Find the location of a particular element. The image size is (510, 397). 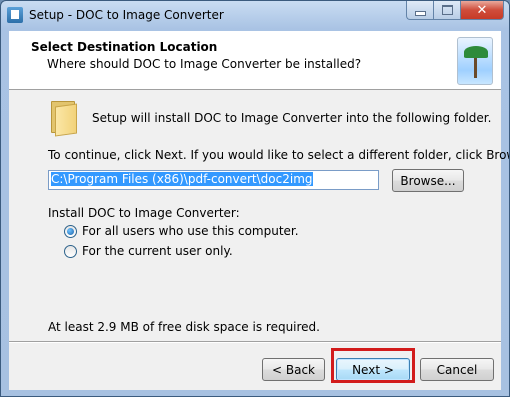

minimize-button is located at coordinates (419, 10).